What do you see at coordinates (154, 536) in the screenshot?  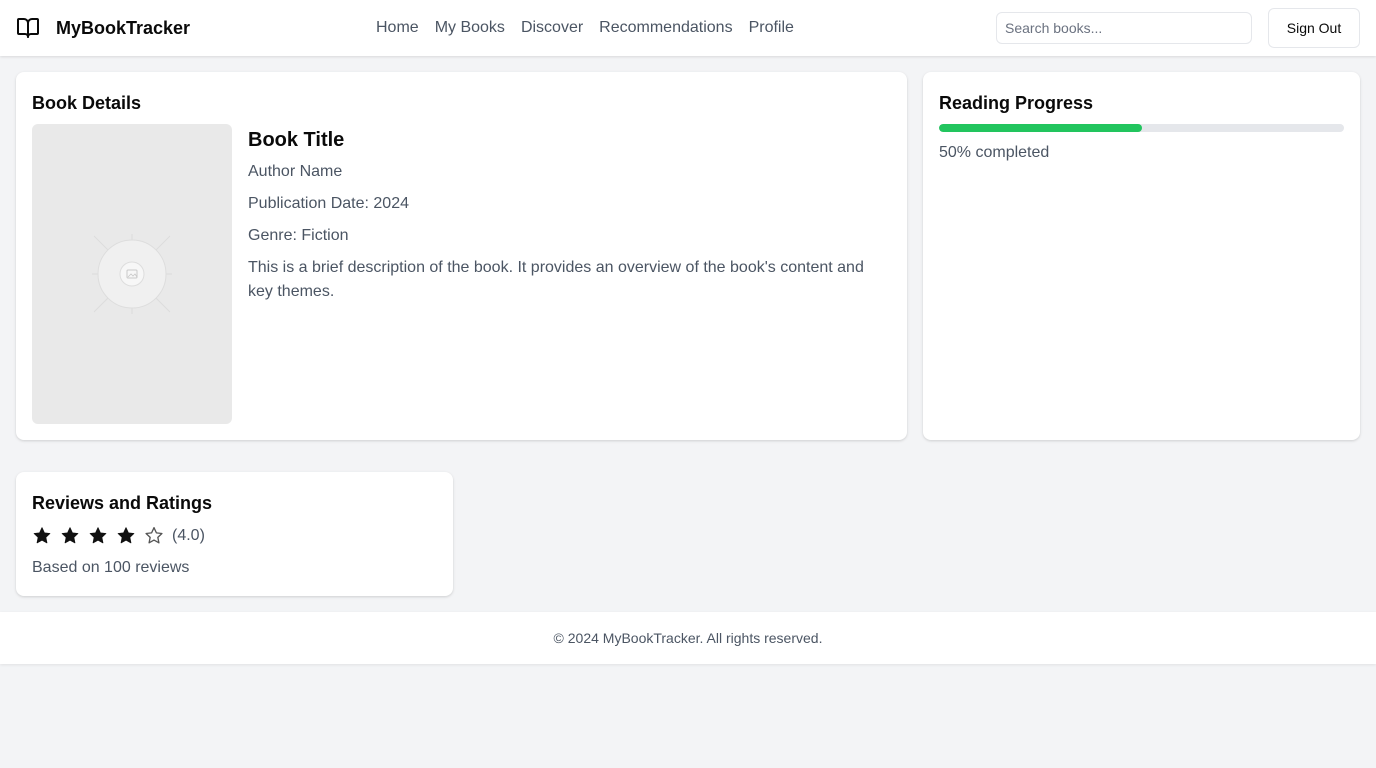 I see `star-empty-icon` at bounding box center [154, 536].